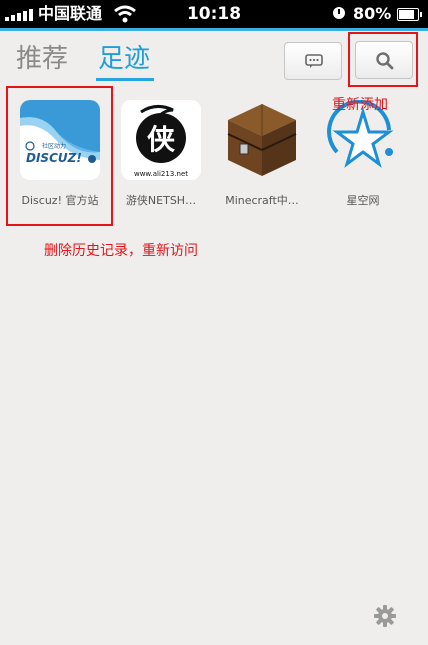 The image size is (428, 645). I want to click on annotation-readd: 重新添加, so click(360, 105).